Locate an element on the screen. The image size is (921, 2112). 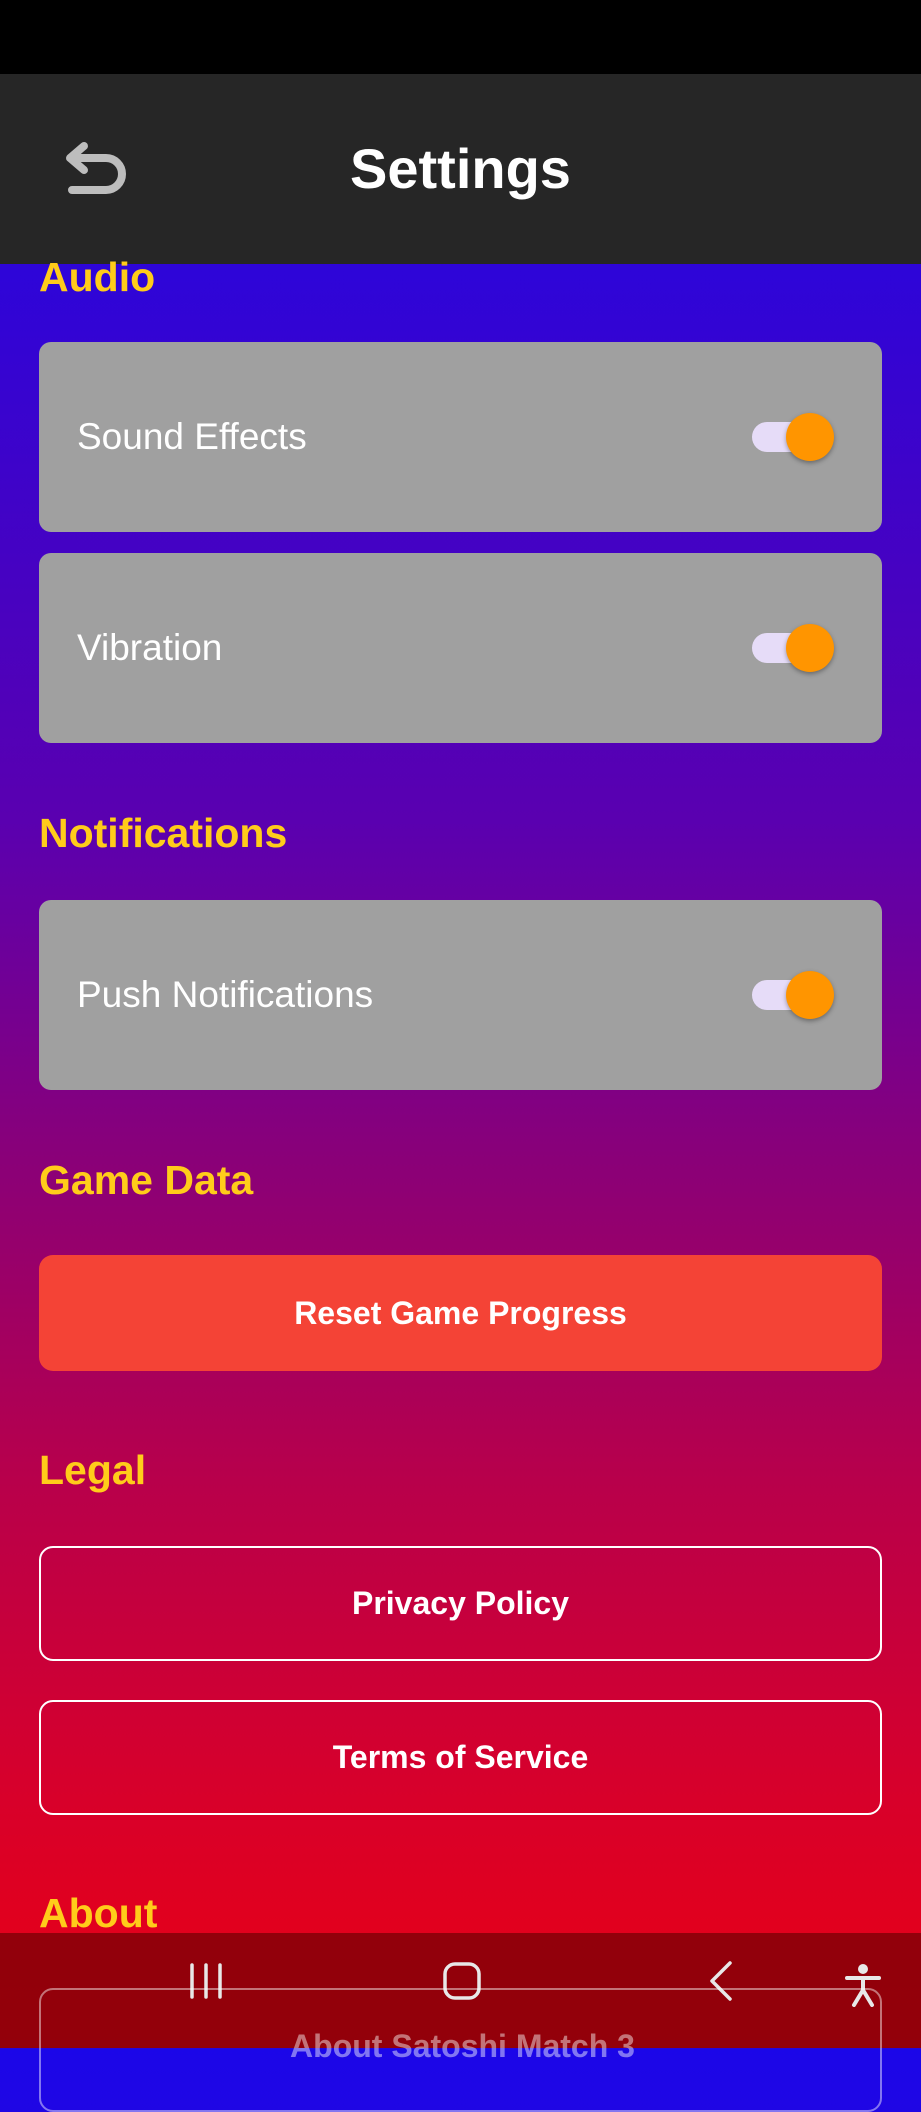
app-bar: Settings is located at coordinates (460, 169).